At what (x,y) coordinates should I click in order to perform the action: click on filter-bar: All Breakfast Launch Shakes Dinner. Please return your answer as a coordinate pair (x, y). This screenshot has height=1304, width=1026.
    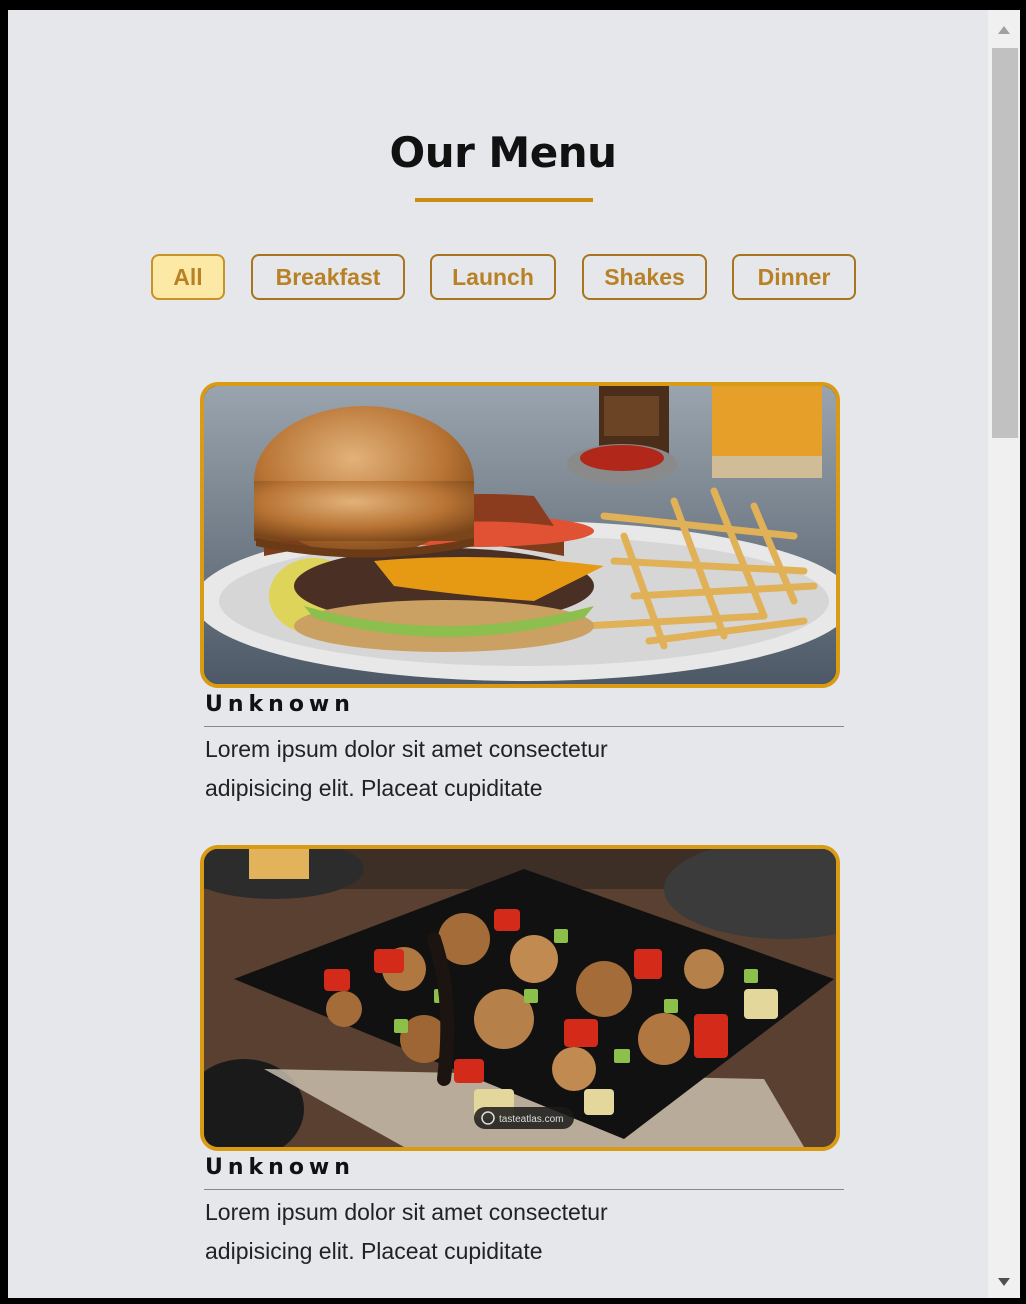
    Looking at the image, I should click on (498, 280).